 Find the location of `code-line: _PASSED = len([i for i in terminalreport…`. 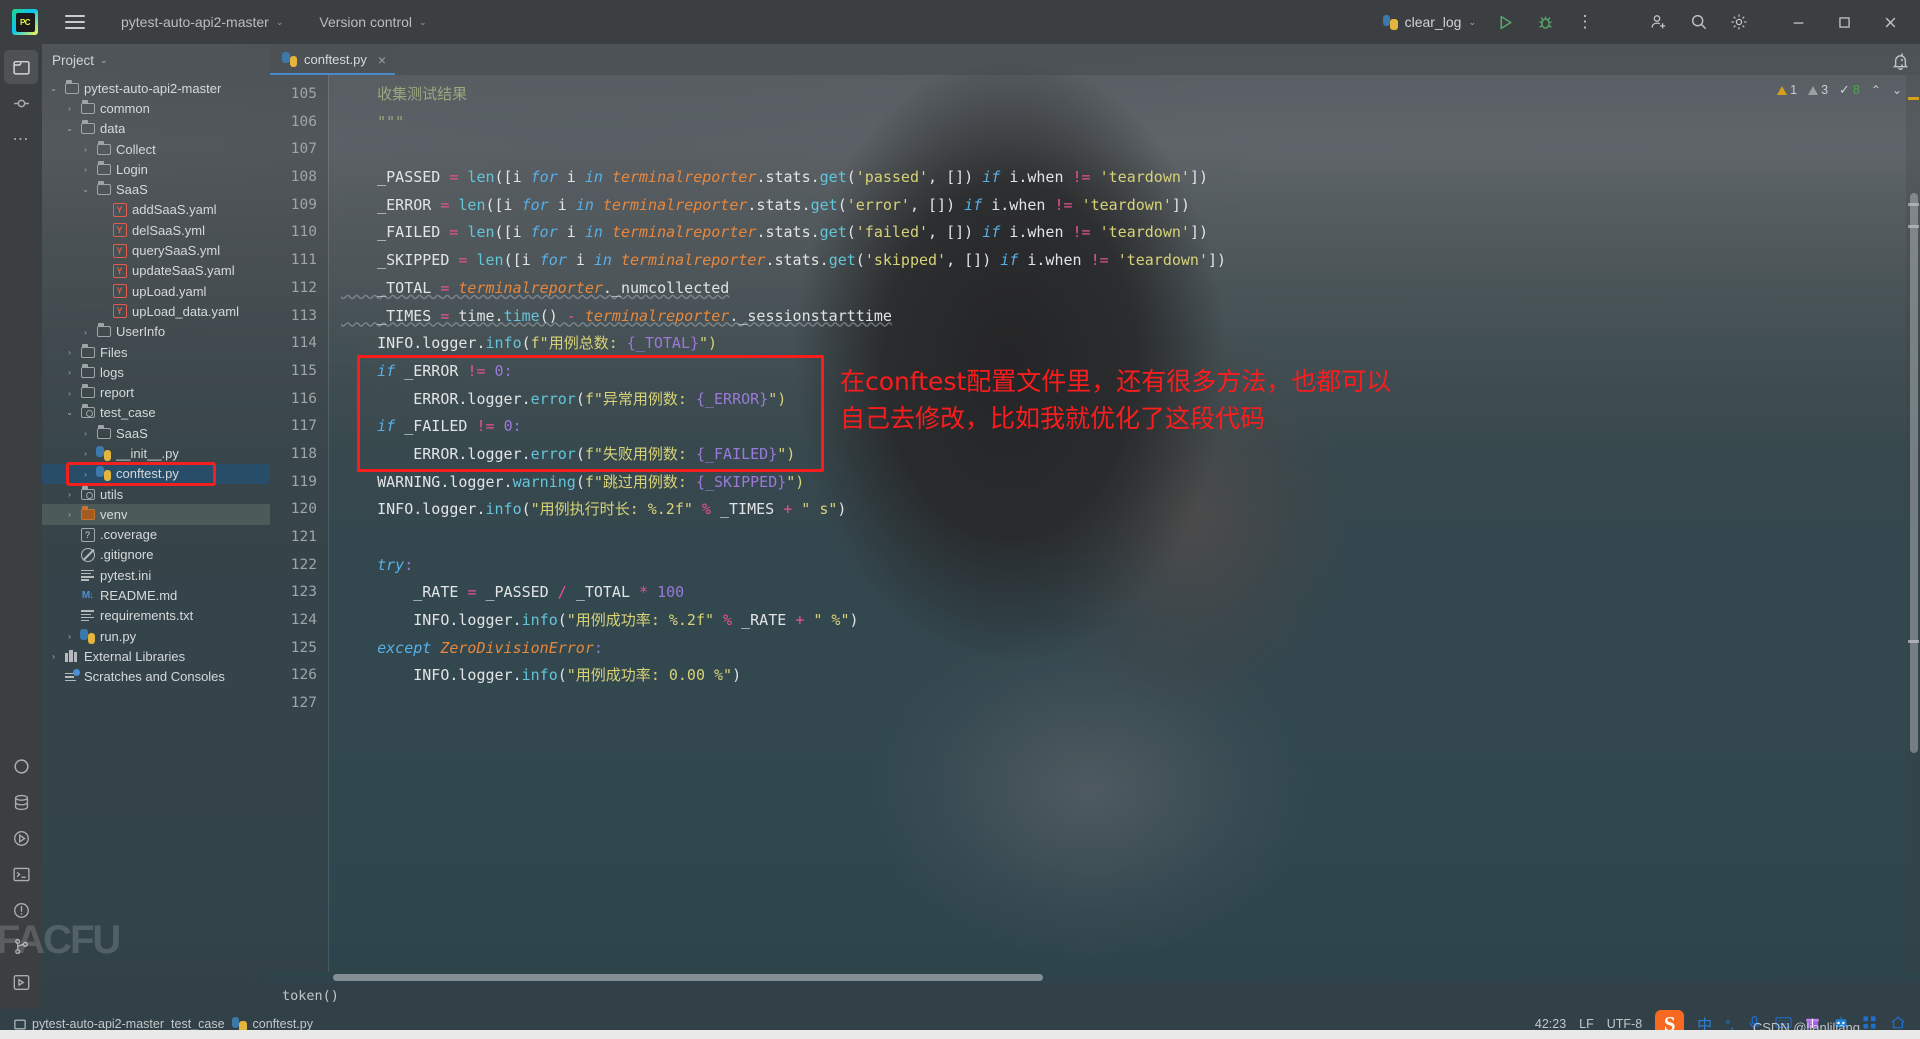

code-line: _PASSED = len([i for i in terminalreport… is located at coordinates (1123, 178).